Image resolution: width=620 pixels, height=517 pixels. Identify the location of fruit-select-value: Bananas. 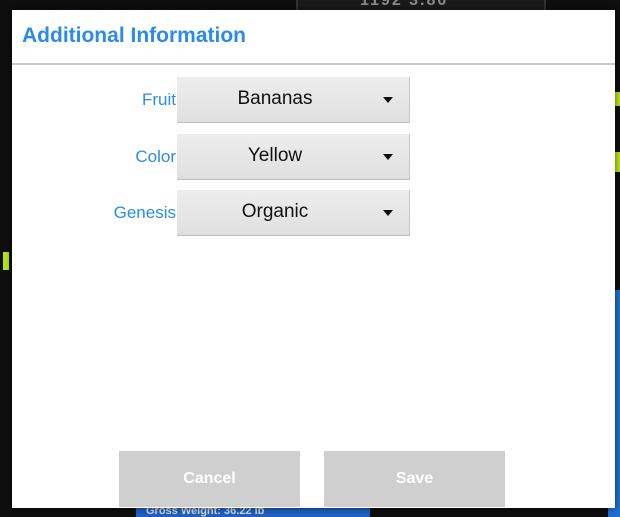
(275, 98).